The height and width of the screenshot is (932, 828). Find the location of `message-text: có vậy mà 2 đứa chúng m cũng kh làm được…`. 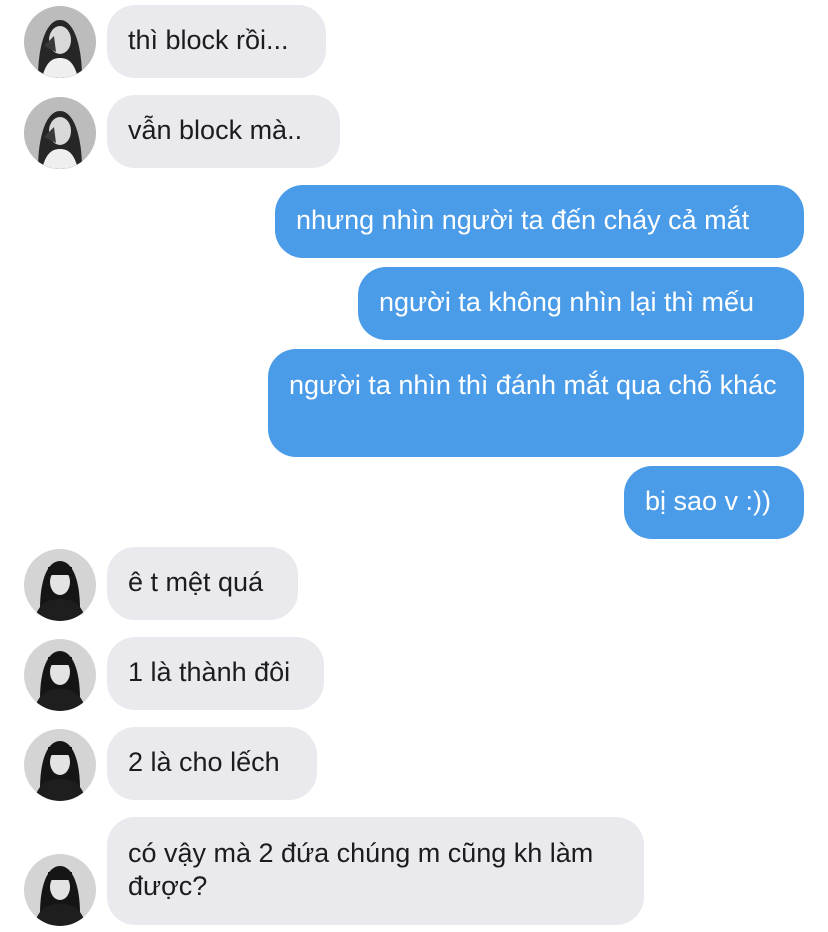

message-text: có vậy mà 2 đứa chúng m cũng kh làm được… is located at coordinates (361, 869).